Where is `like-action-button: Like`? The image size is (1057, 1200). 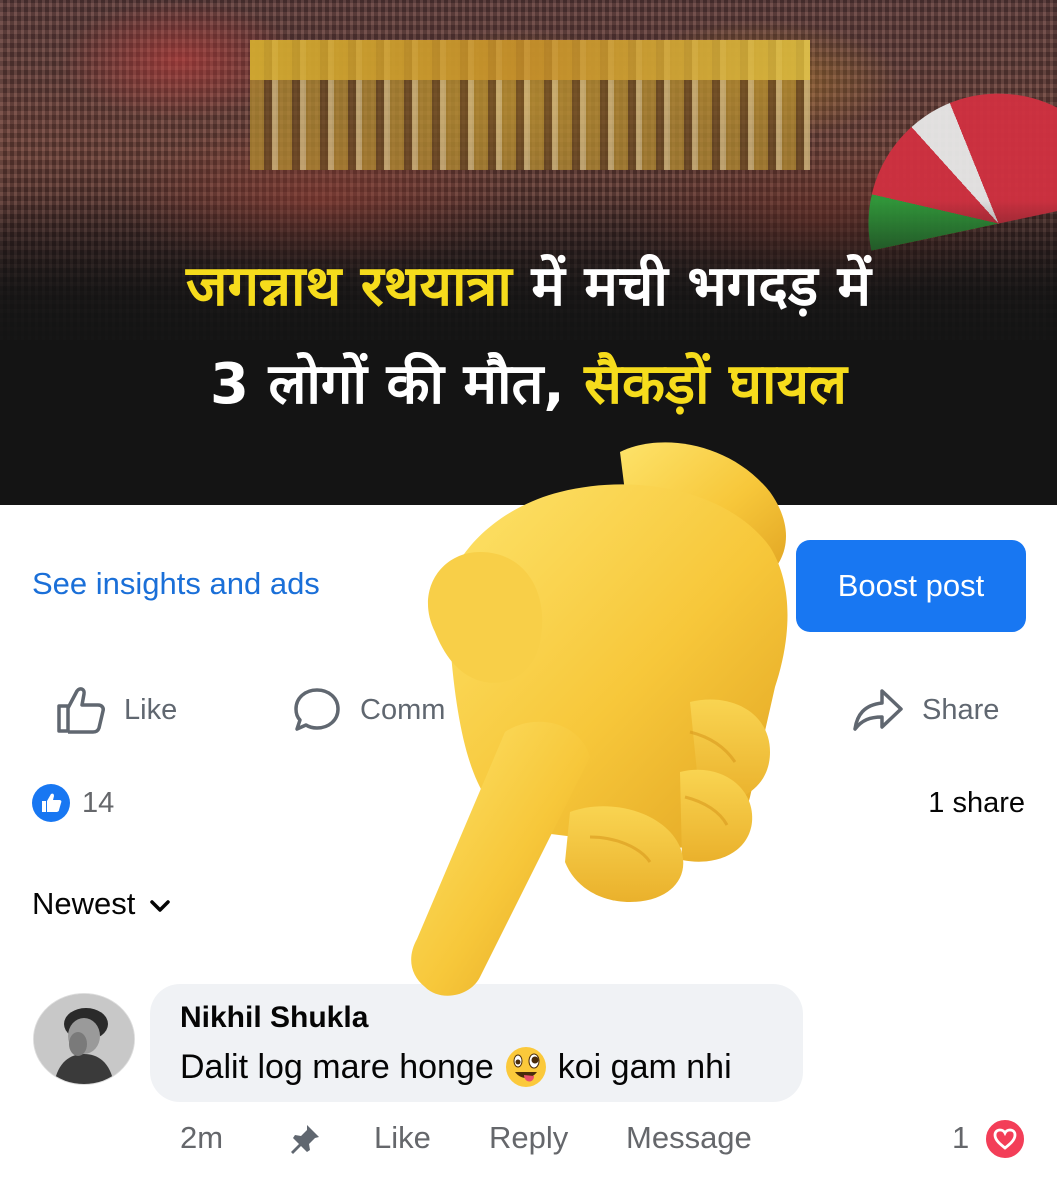 like-action-button: Like is located at coordinates (116, 710).